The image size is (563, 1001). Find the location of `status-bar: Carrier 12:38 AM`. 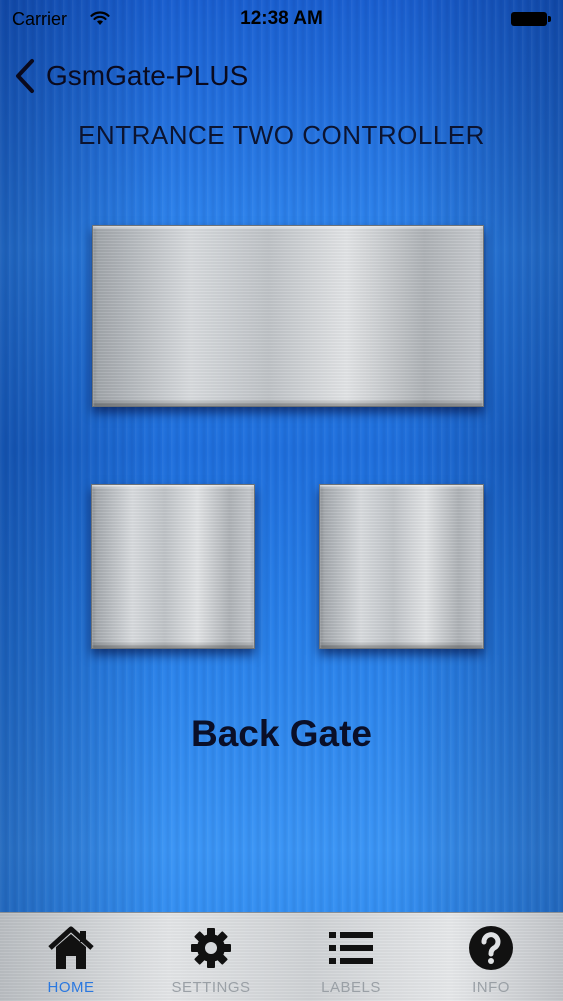

status-bar: Carrier 12:38 AM is located at coordinates (281, 20).